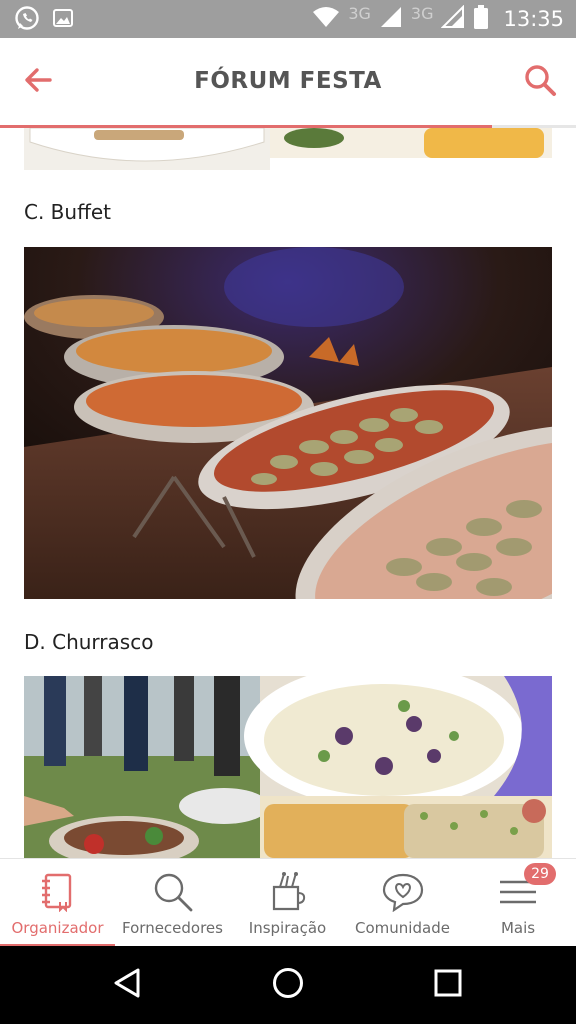 Image resolution: width=576 pixels, height=1024 pixels. Describe the element at coordinates (172, 928) in the screenshot. I see `nav-label: Fornecedores` at that location.